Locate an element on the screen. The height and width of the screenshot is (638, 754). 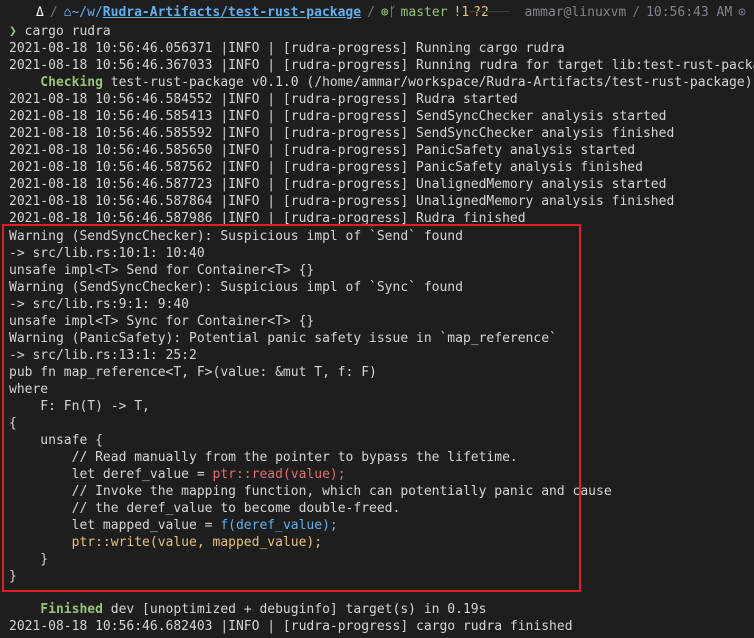
command-text: cargo rudra is located at coordinates (63, 31).